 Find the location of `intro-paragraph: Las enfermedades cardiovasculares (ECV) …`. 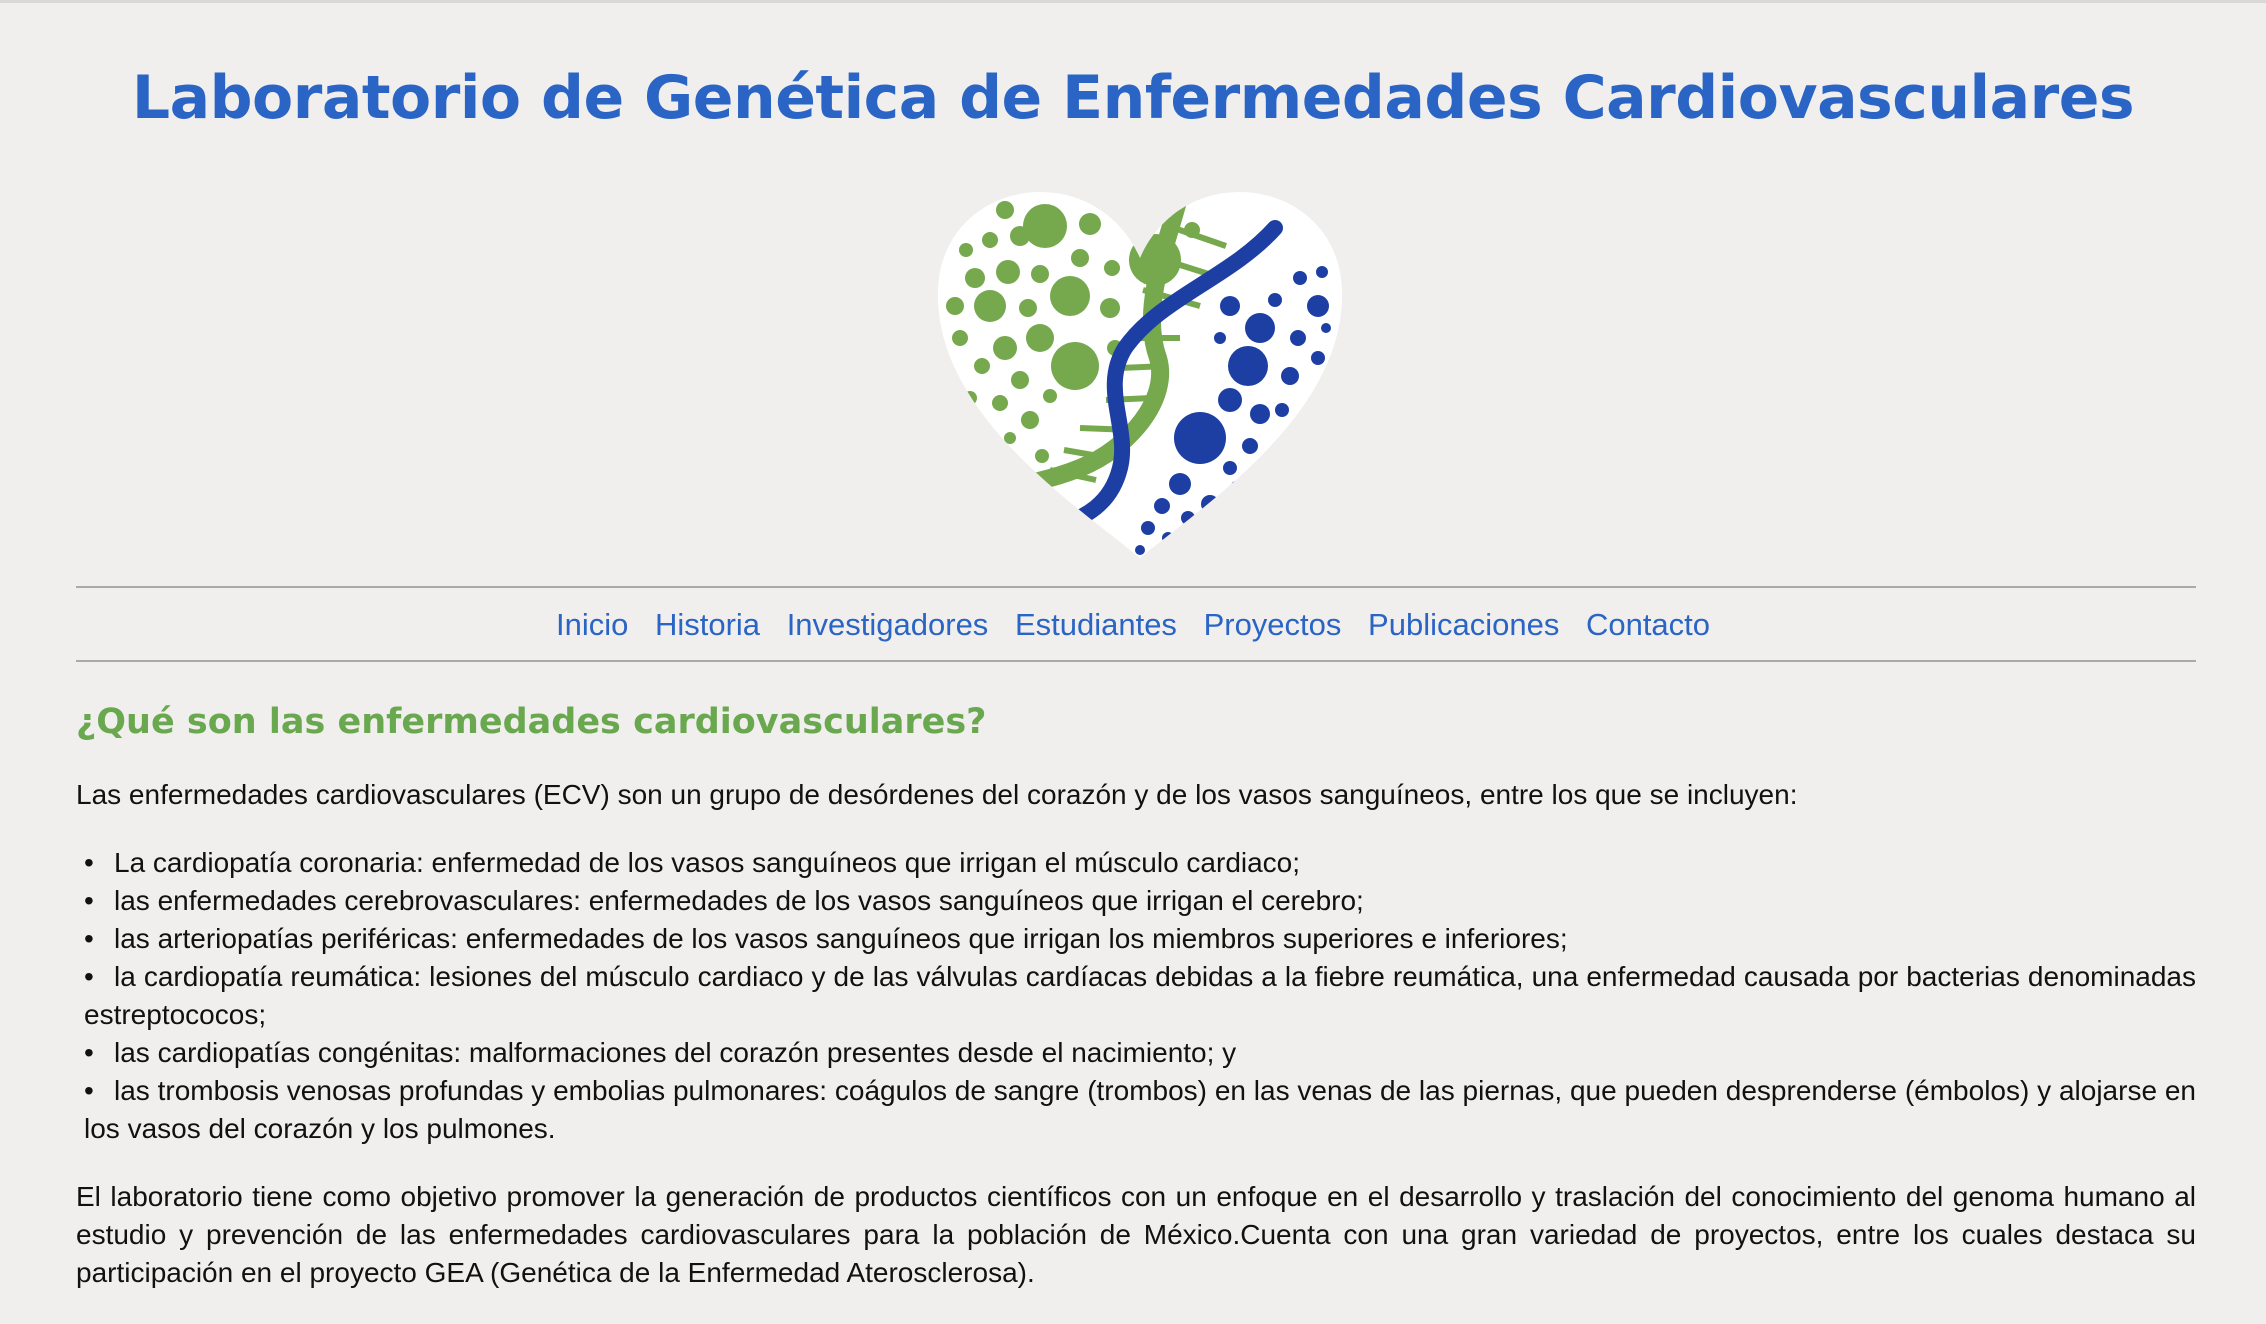

intro-paragraph: Las enfermedades cardiovasculares (ECV) … is located at coordinates (937, 794).